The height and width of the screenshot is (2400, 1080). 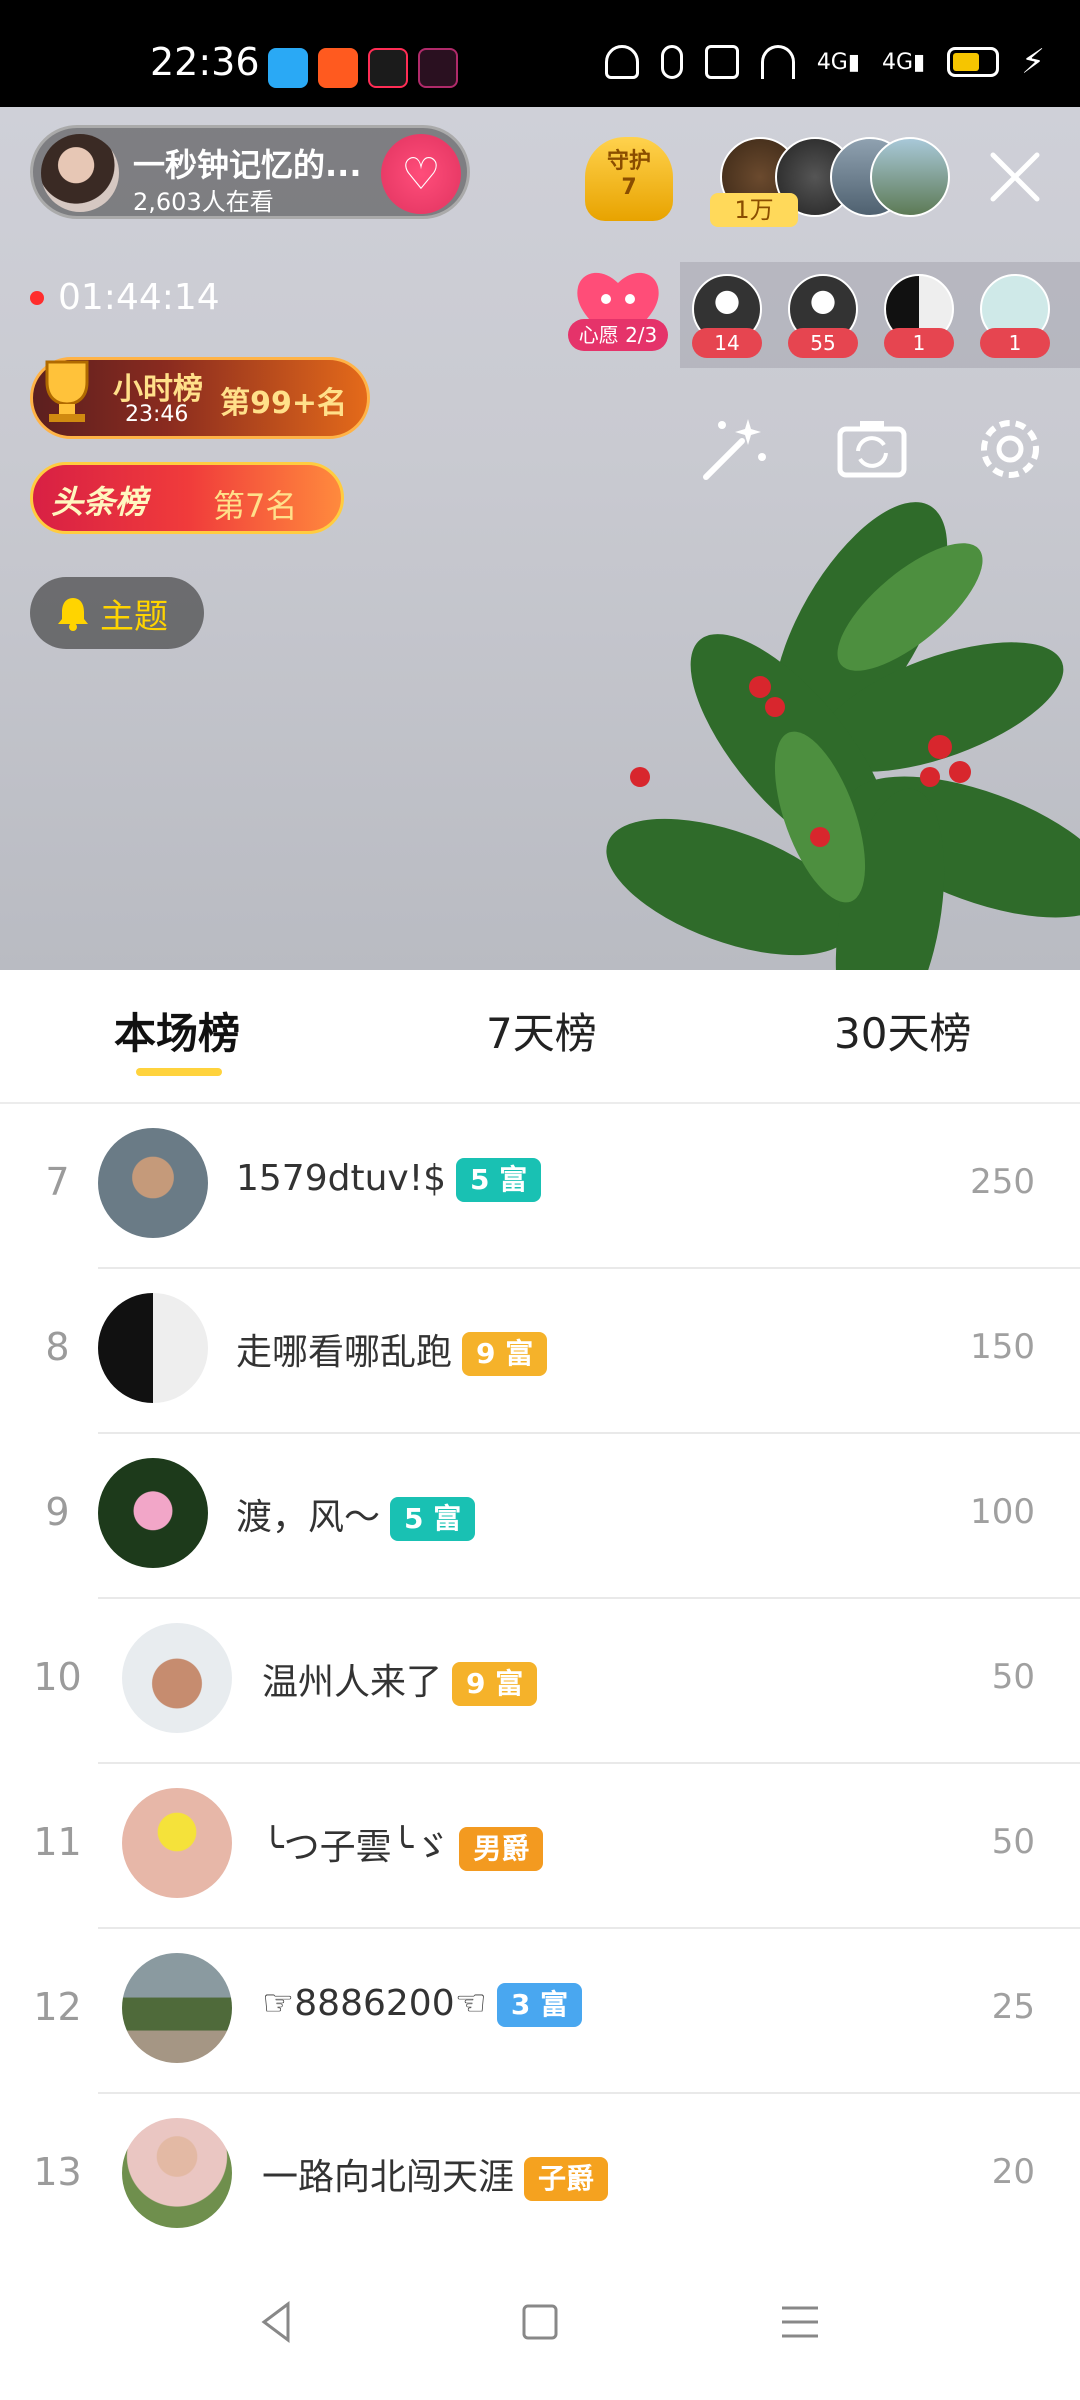 What do you see at coordinates (57, 2172) in the screenshot?
I see `rank-number: 13` at bounding box center [57, 2172].